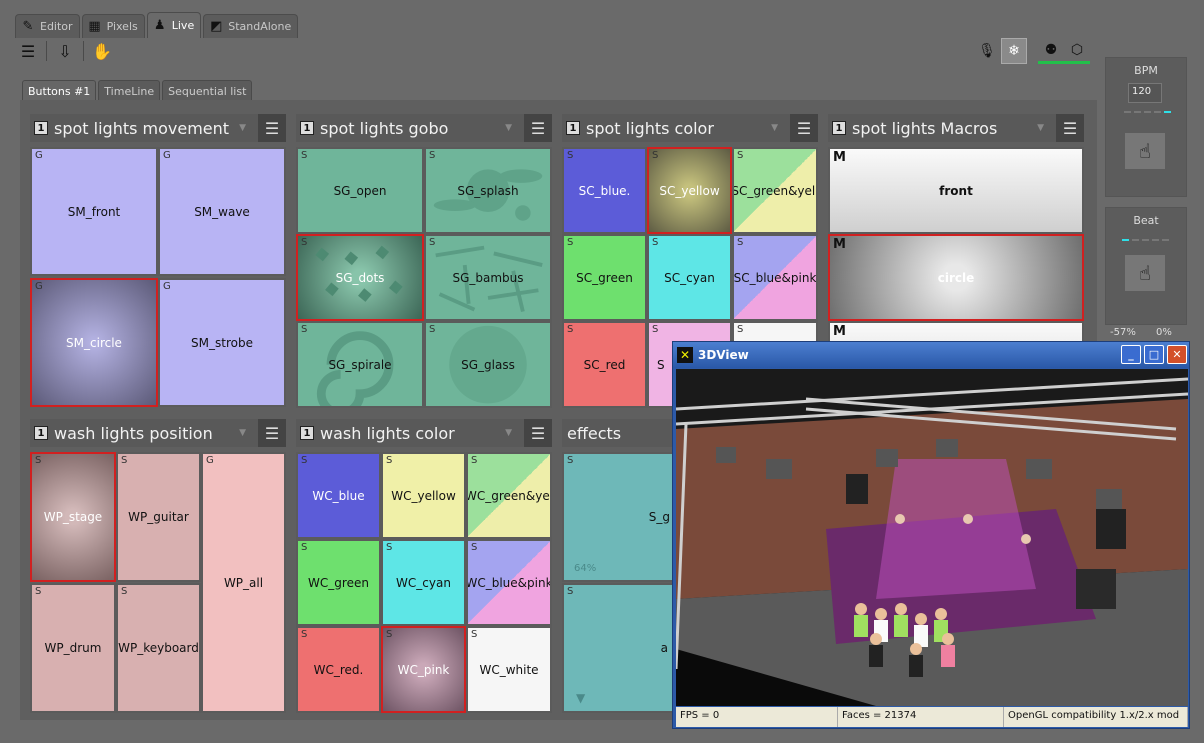 This screenshot has height=743, width=1204. What do you see at coordinates (222, 211) in the screenshot?
I see `cue-button: G SM_wave` at bounding box center [222, 211].